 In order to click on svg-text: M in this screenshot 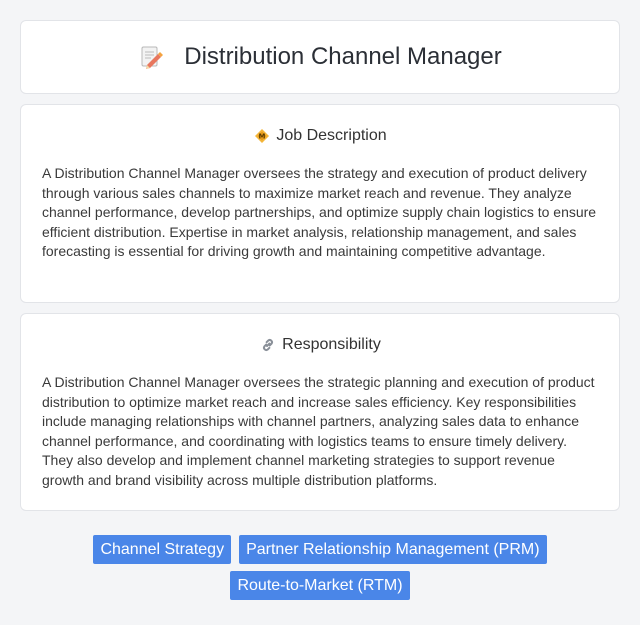, I will do `click(262, 137)`.